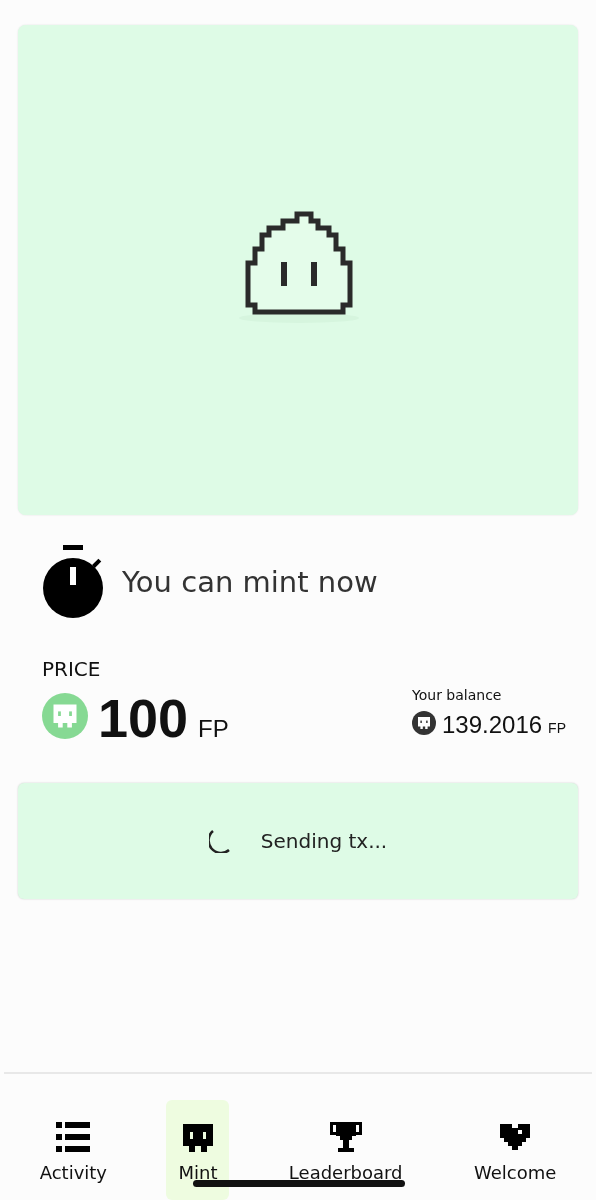  I want to click on price-unit: FP, so click(213, 729).